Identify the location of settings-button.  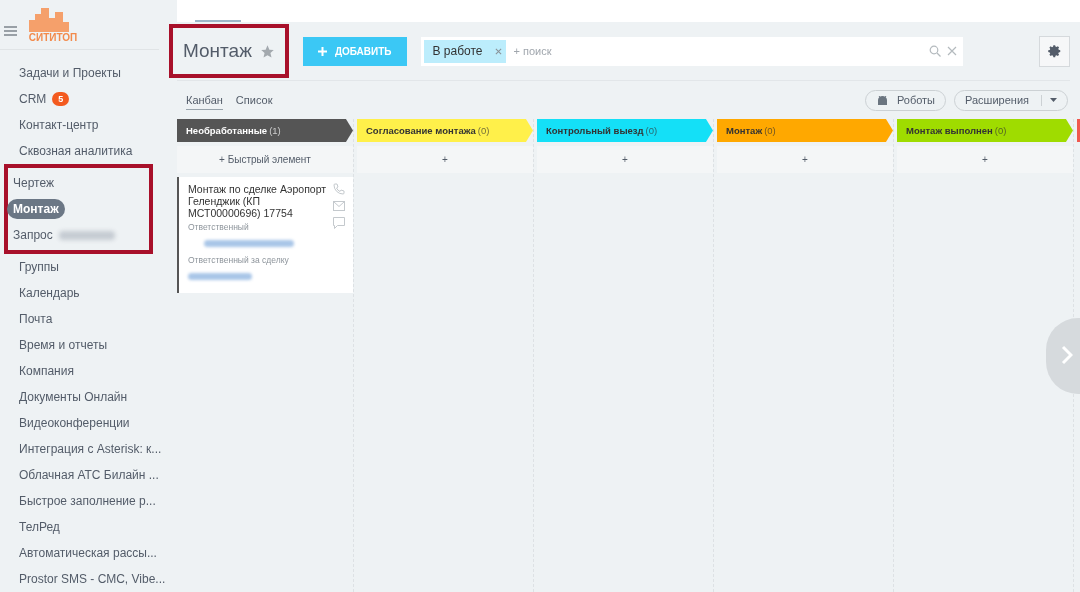
(1054, 51).